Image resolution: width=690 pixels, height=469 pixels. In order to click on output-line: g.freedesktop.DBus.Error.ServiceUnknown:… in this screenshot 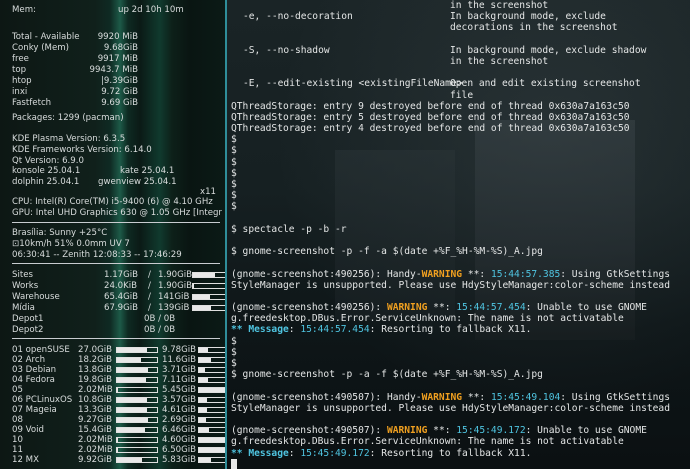, I will do `click(427, 442)`.